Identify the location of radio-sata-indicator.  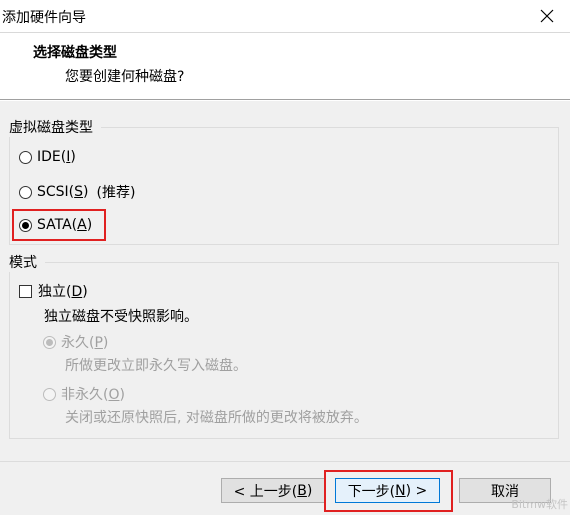
(25, 225).